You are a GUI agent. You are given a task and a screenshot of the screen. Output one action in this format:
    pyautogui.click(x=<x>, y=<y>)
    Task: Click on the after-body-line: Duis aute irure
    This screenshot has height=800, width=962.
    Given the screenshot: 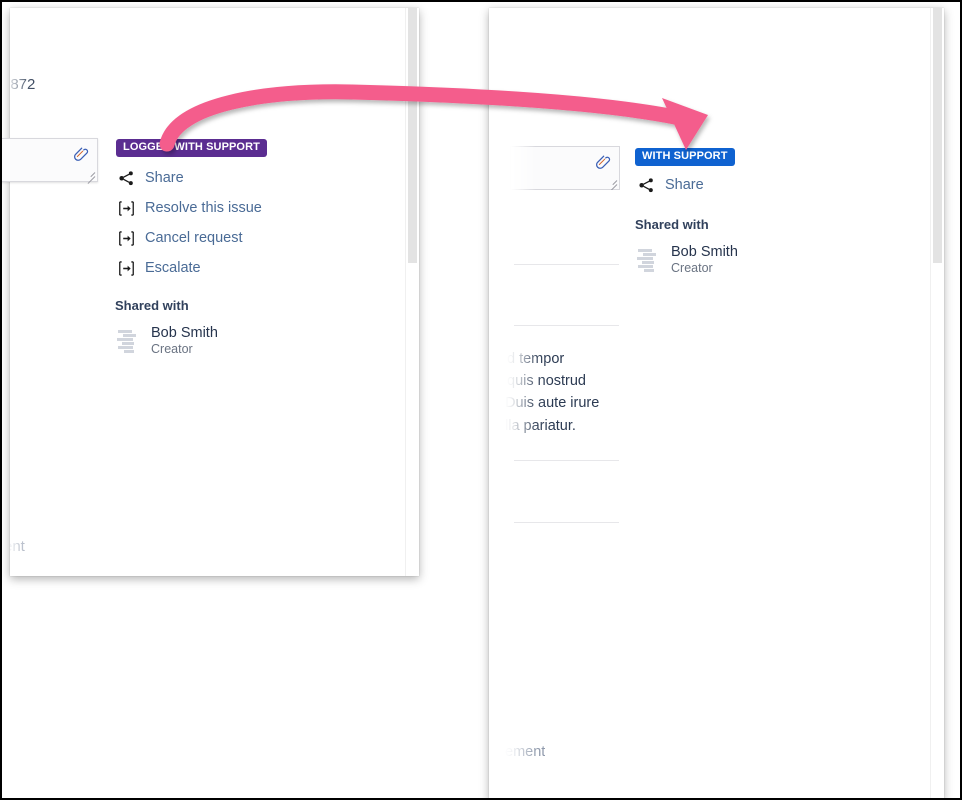 What is the action you would take?
    pyautogui.click(x=552, y=403)
    